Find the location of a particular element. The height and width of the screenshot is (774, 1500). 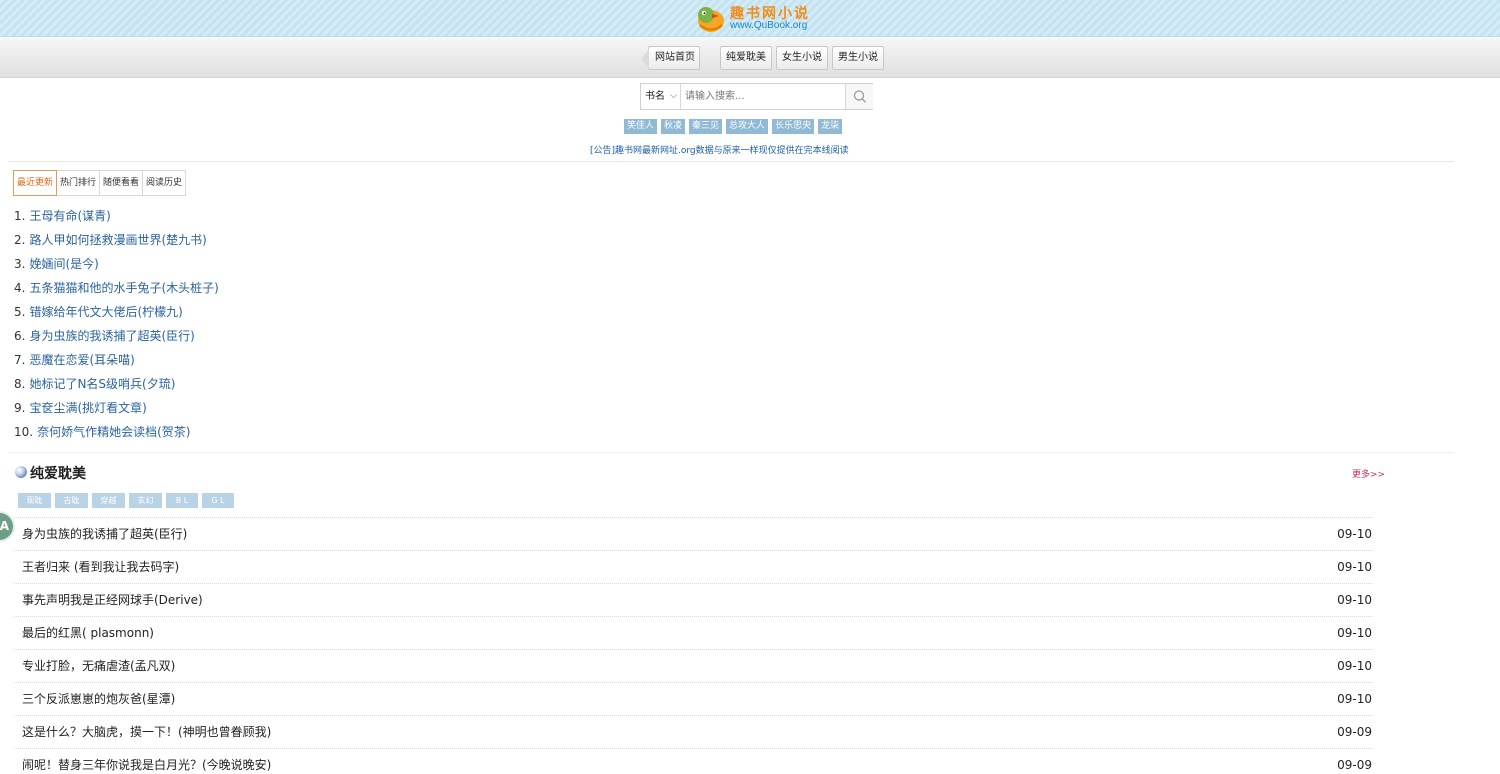

nav-female-novels: 女生小说 is located at coordinates (802, 58).